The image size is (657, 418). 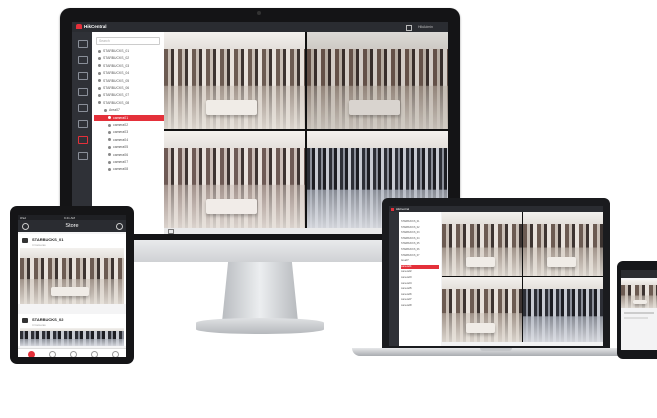 I want to click on search-placeholder: Search, so click(x=104, y=40).